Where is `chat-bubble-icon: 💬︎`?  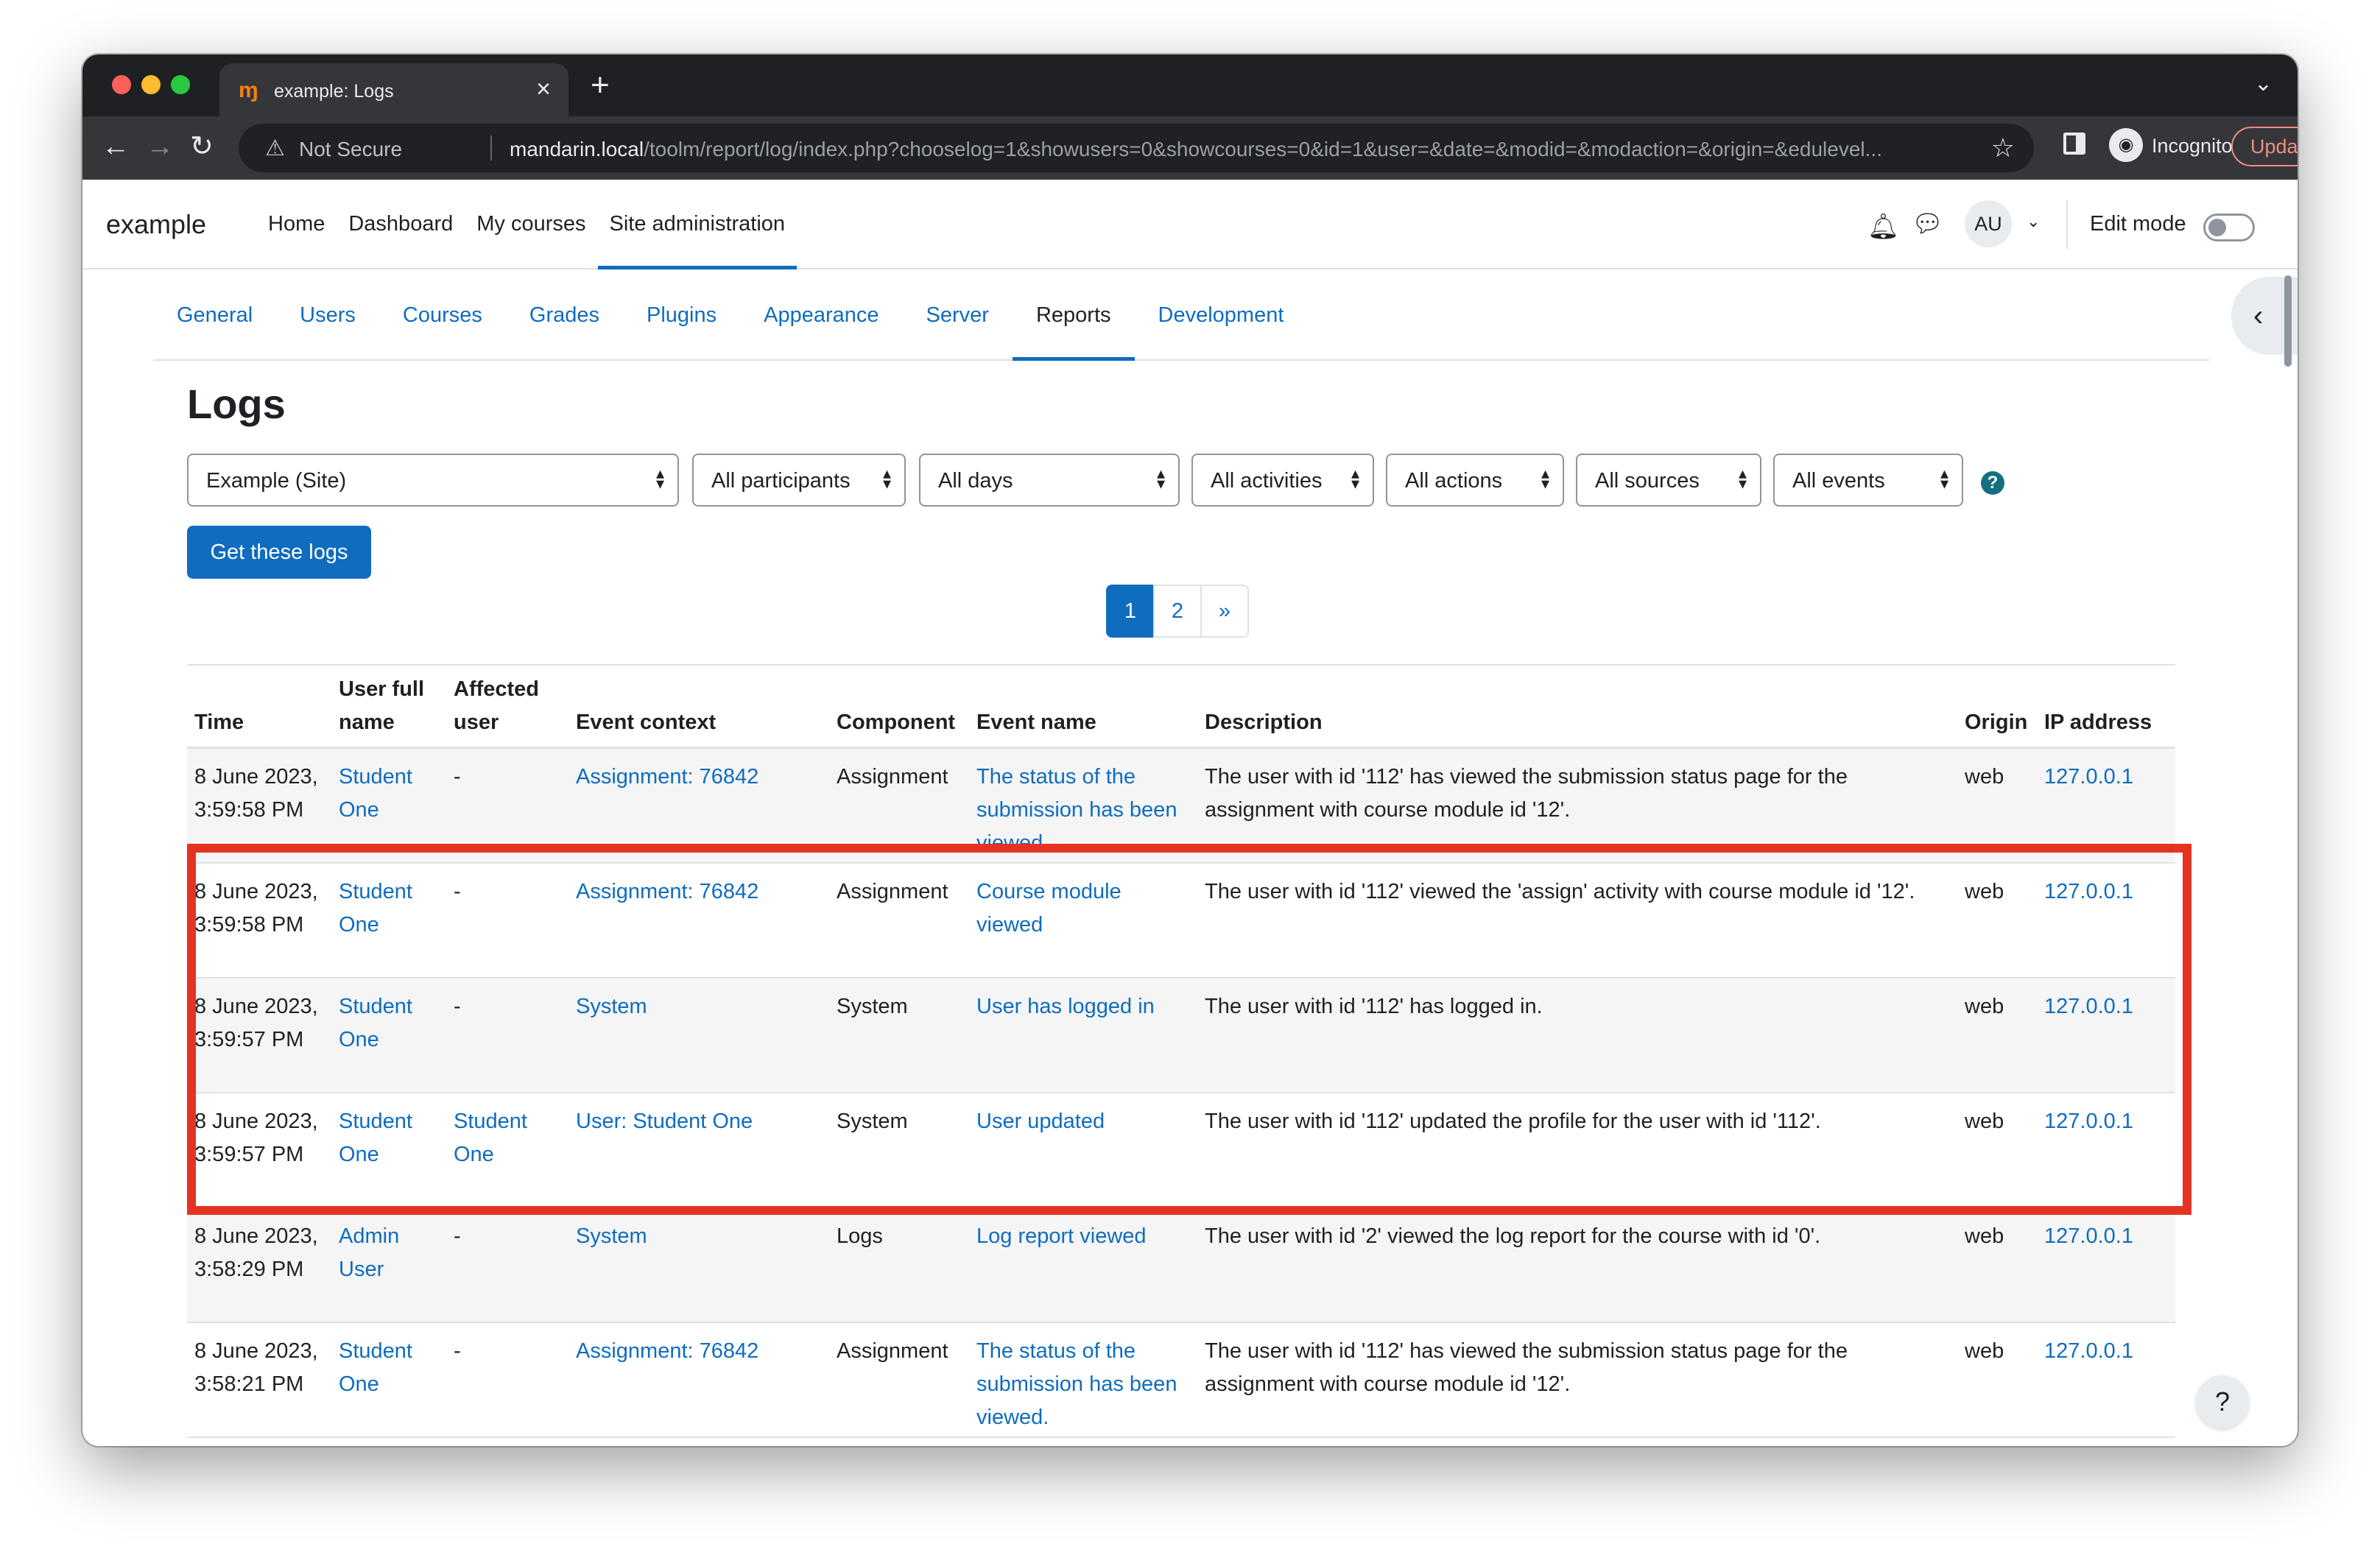 chat-bubble-icon: 💬︎ is located at coordinates (1927, 224).